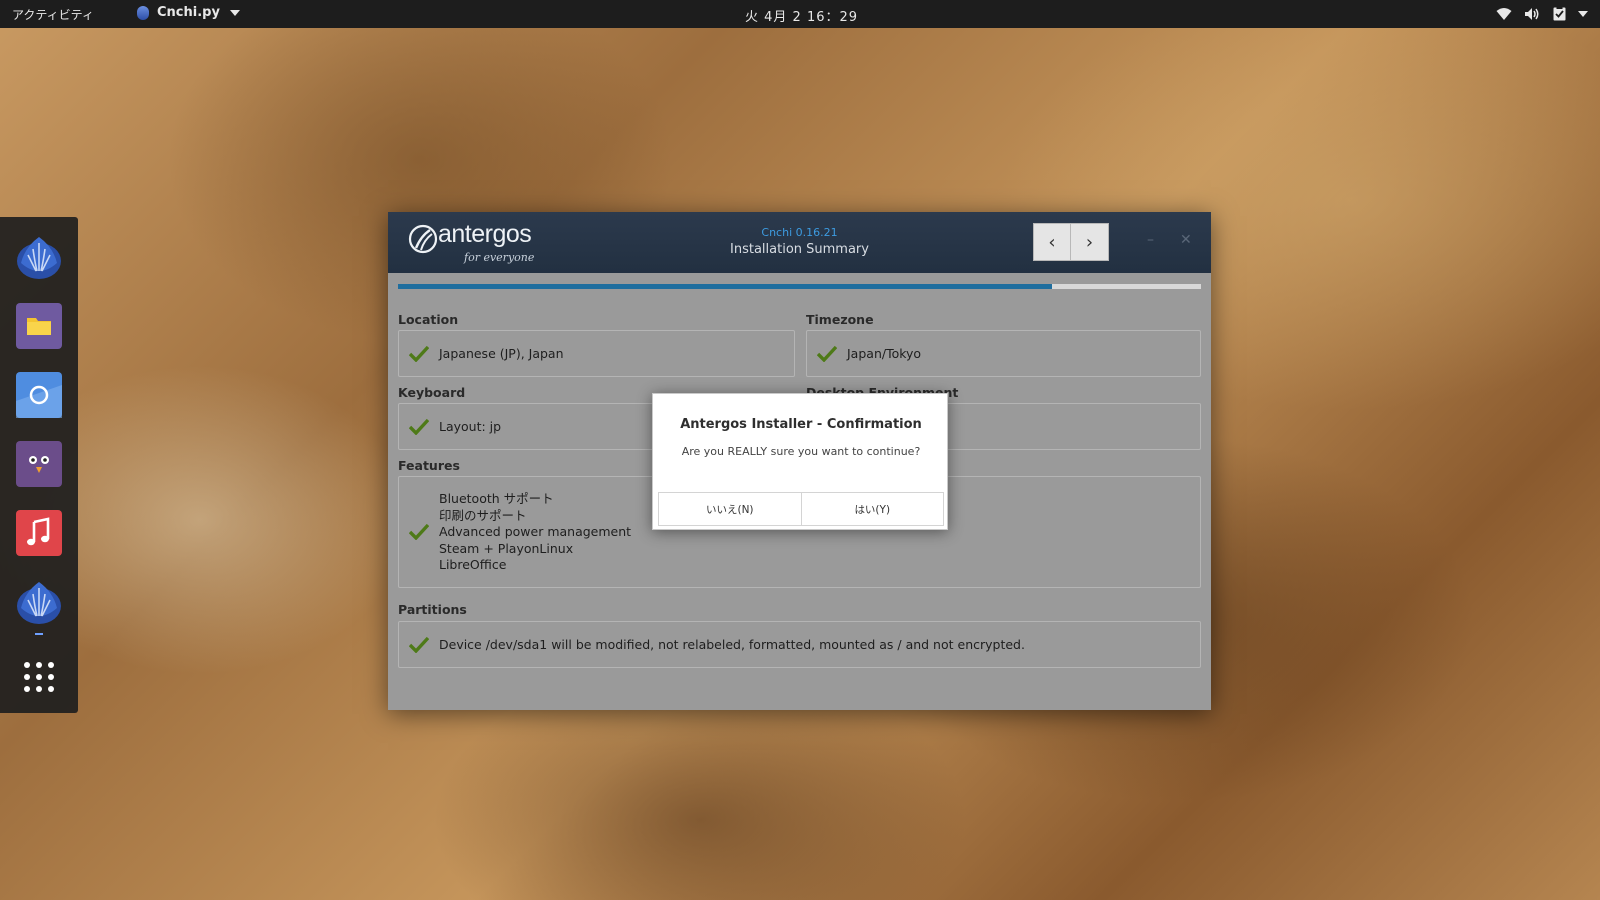 This screenshot has height=900, width=1600. Describe the element at coordinates (428, 319) in the screenshot. I see `location-label: Location` at that location.